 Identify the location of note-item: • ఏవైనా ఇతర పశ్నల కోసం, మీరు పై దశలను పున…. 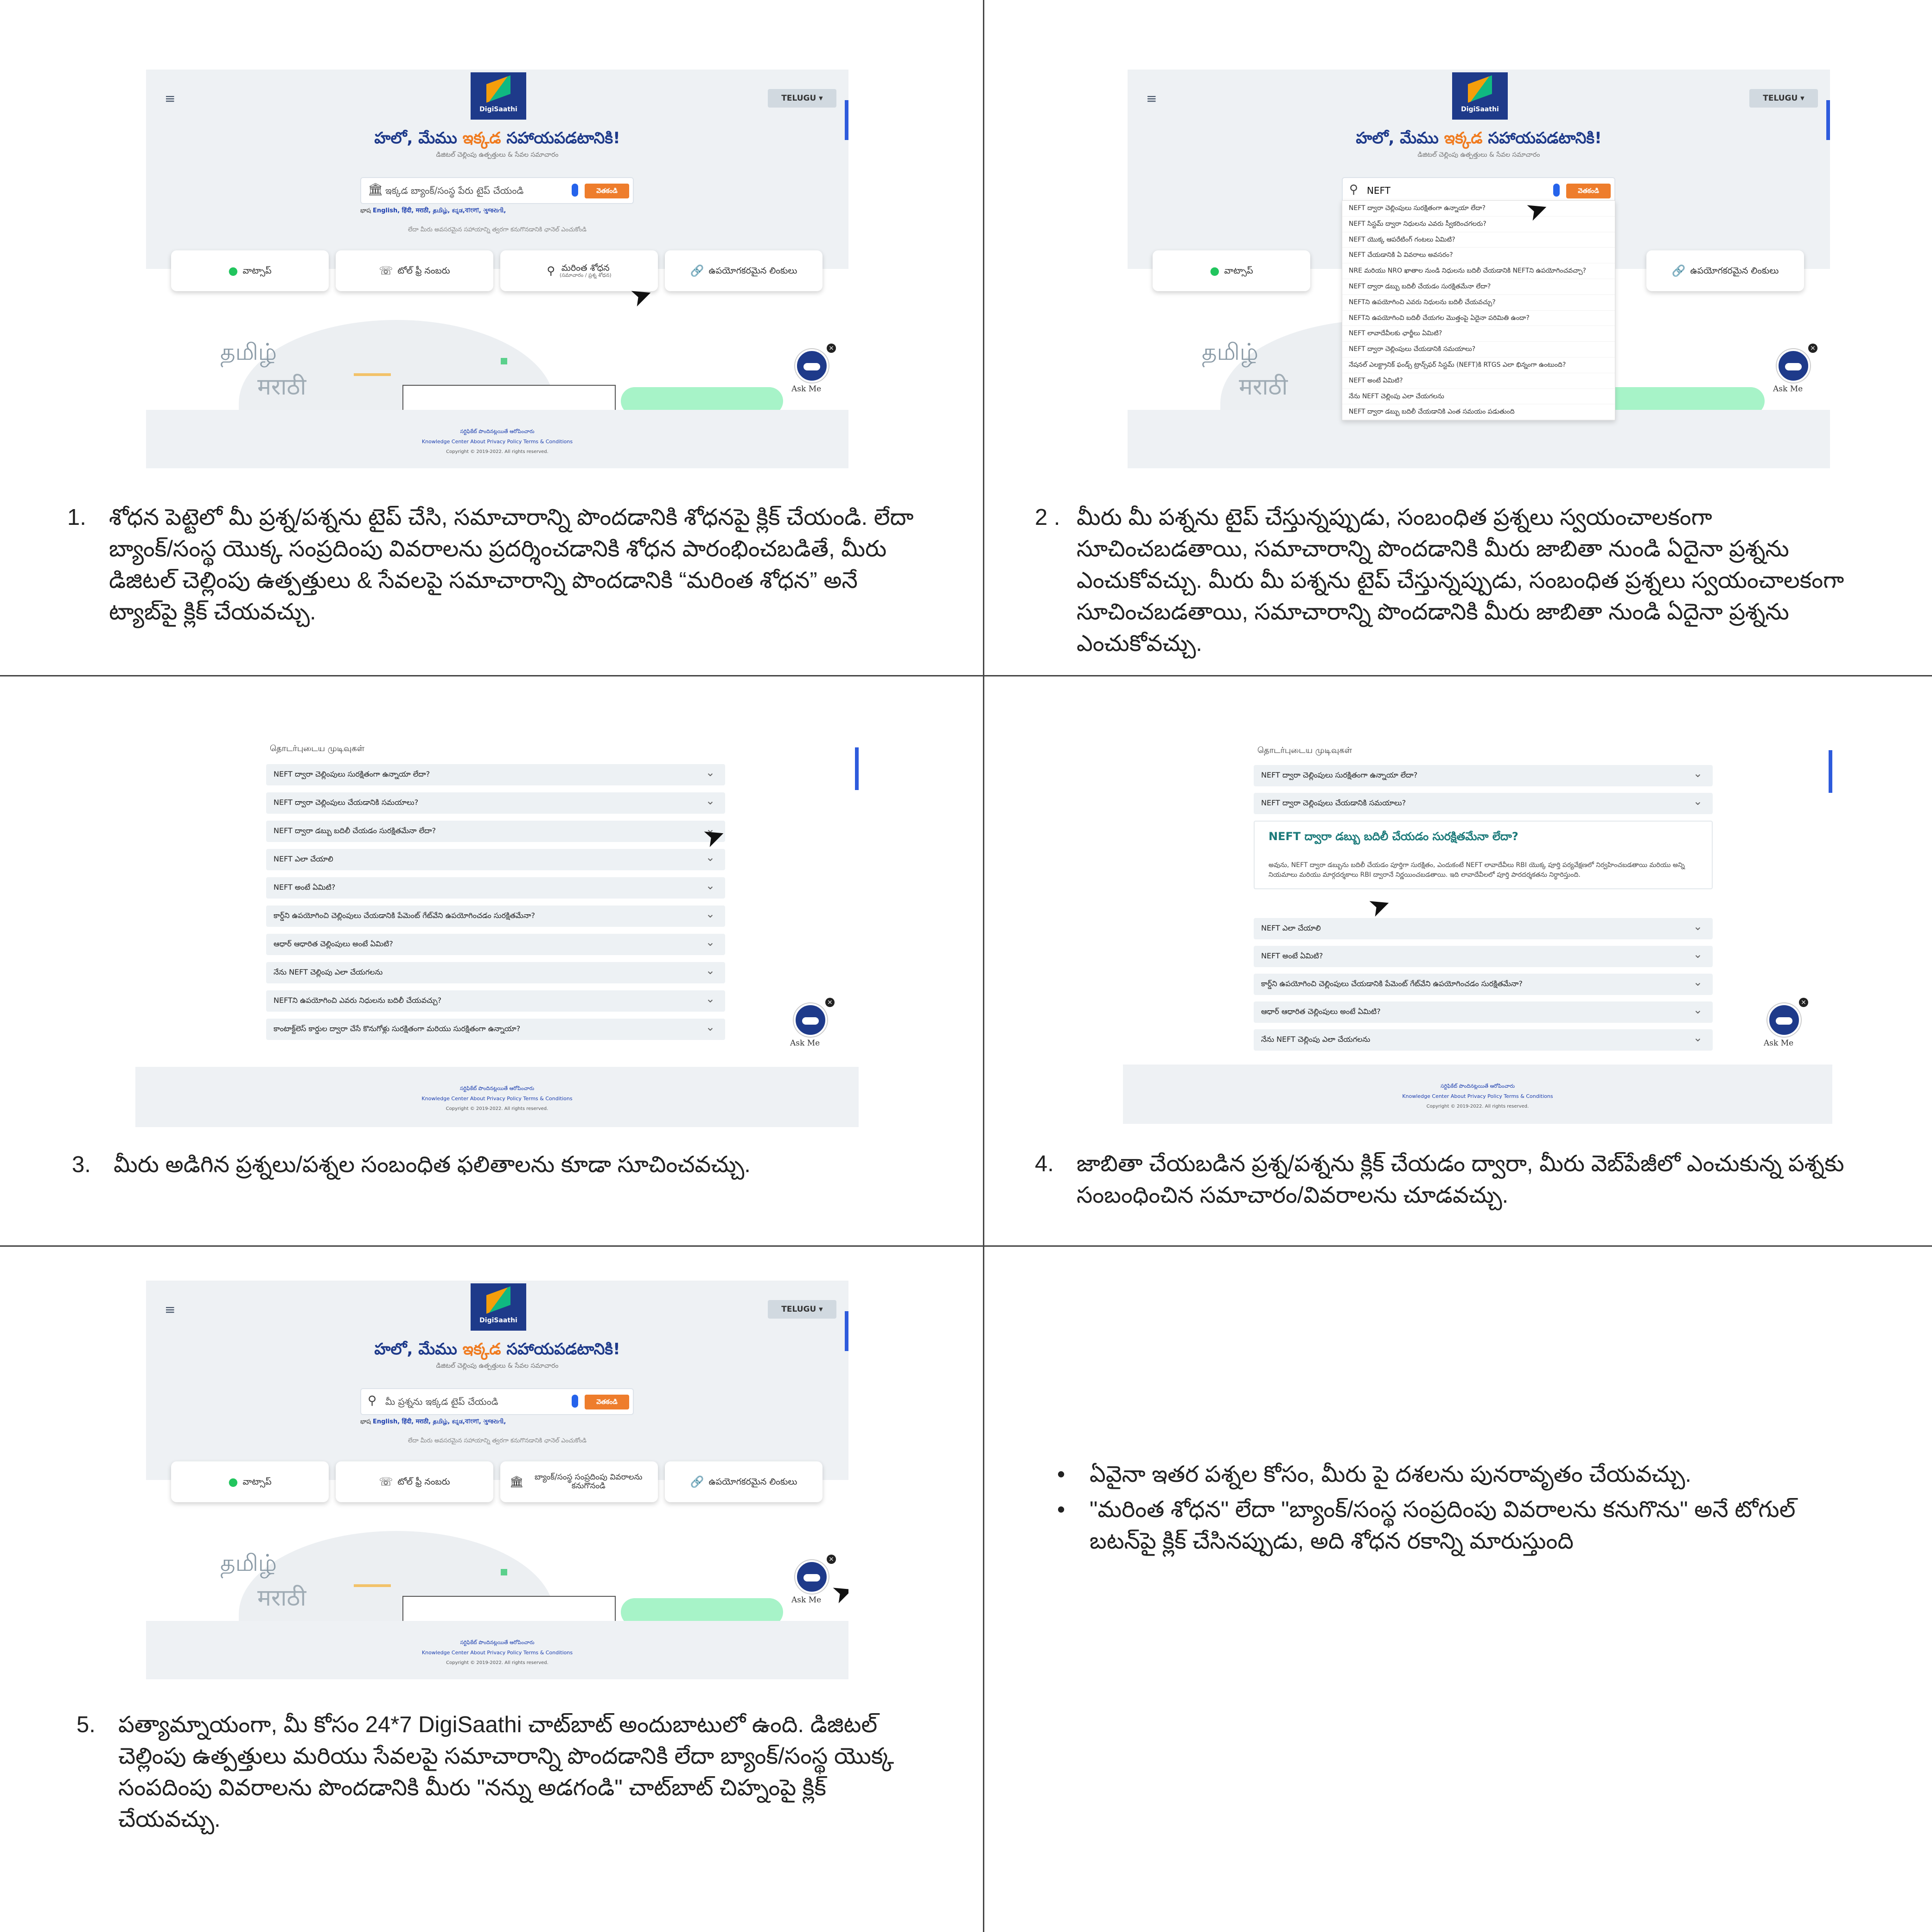
(1374, 1474).